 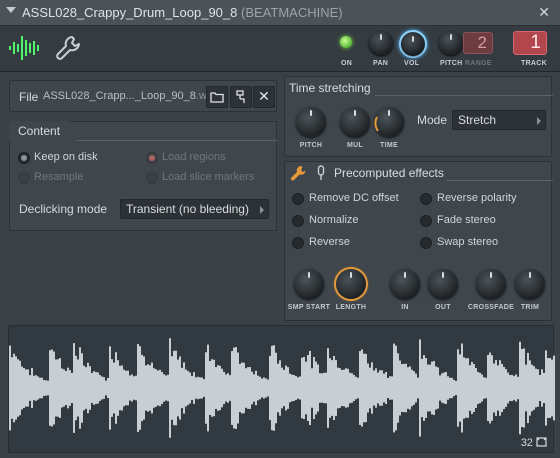 I want to click on trim-knob, so click(x=530, y=284).